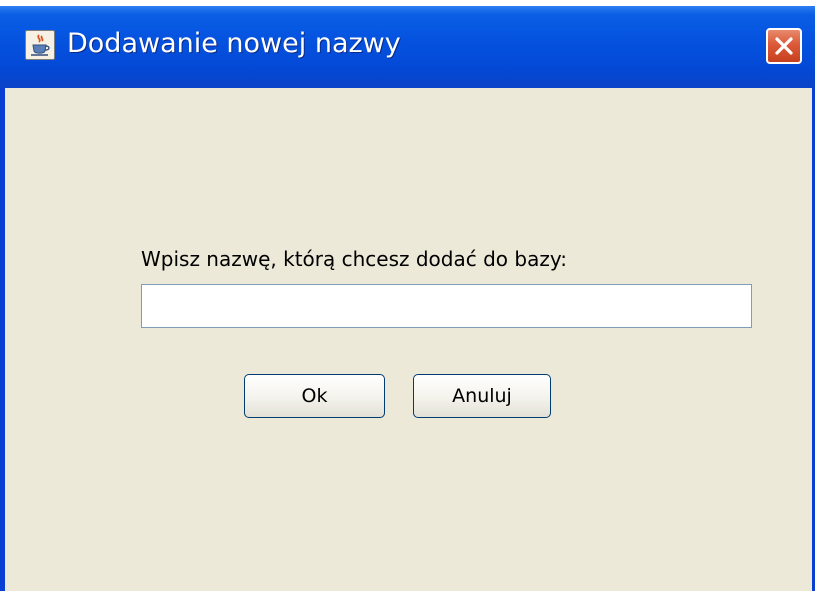 The width and height of the screenshot is (815, 591). I want to click on java-cup-icon, so click(40, 45).